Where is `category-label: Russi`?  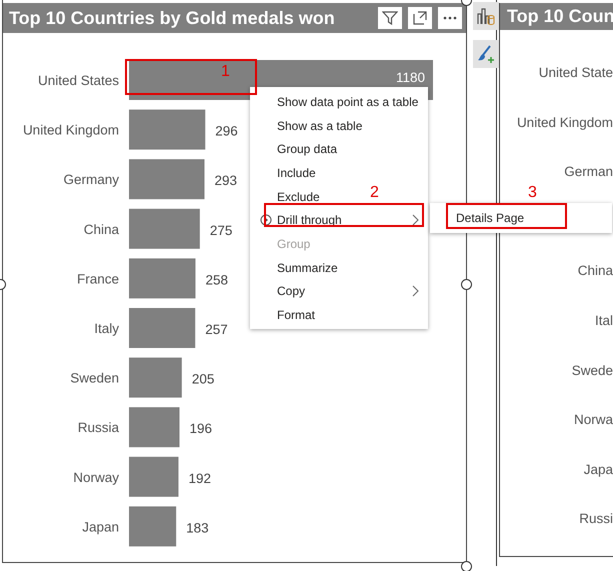 category-label: Russi is located at coordinates (596, 518).